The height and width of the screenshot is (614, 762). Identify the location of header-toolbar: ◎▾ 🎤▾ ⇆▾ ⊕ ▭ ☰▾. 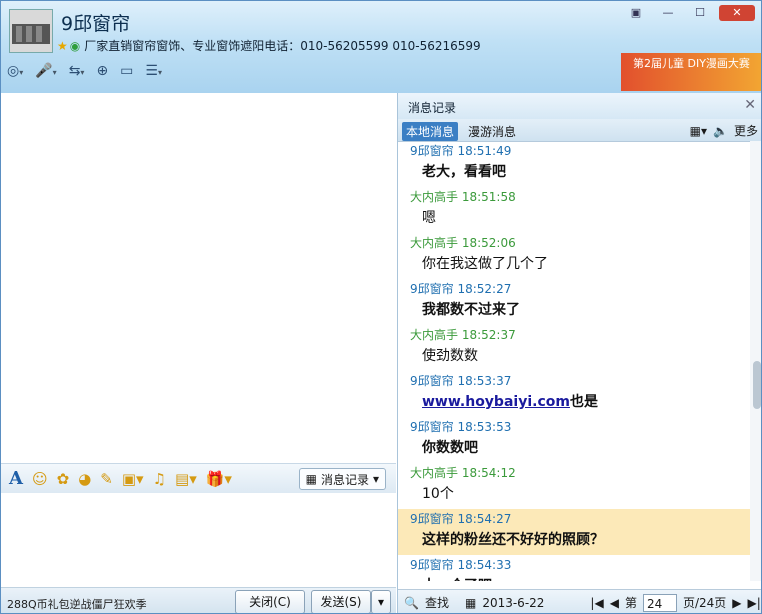
(84, 71).